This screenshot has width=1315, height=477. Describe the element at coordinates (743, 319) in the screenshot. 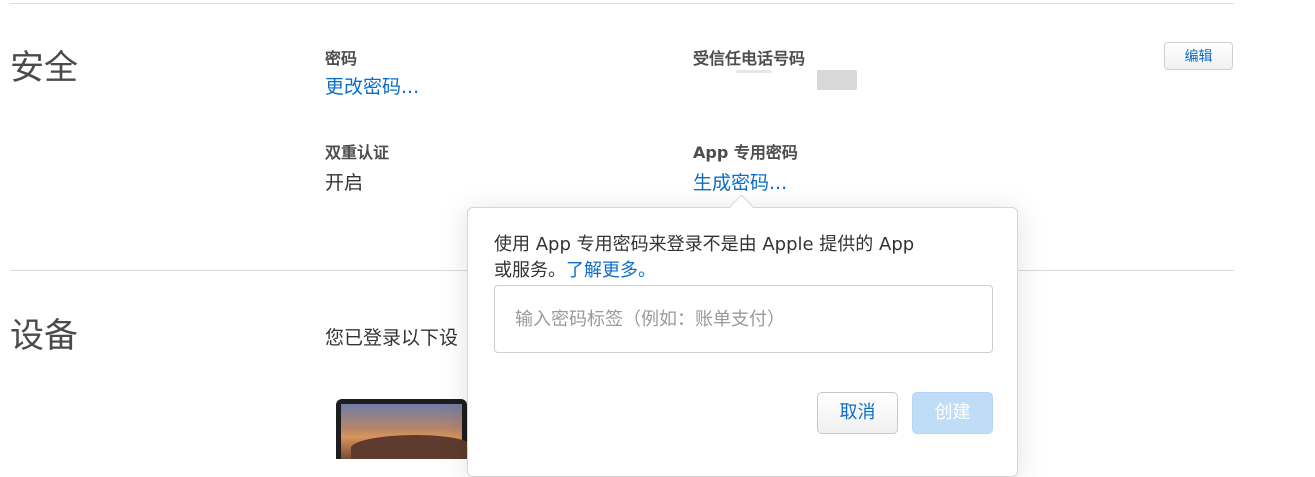

I see `password-label-input` at that location.